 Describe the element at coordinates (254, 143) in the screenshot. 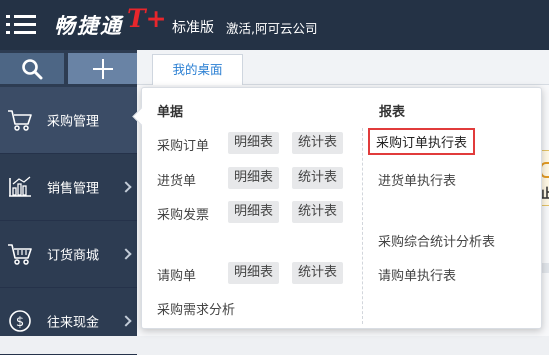

I see `purchase-order-detail-button: 明细表` at that location.